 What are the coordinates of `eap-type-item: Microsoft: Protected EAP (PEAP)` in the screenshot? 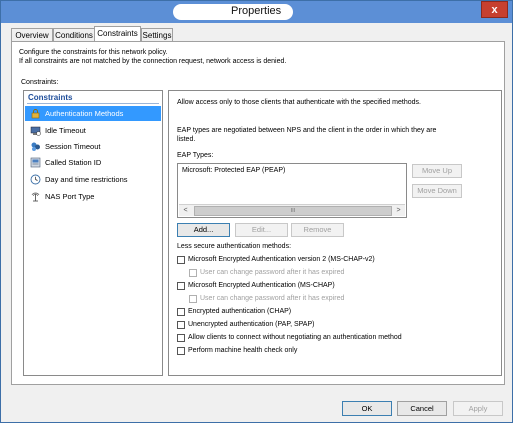 It's located at (233, 170).